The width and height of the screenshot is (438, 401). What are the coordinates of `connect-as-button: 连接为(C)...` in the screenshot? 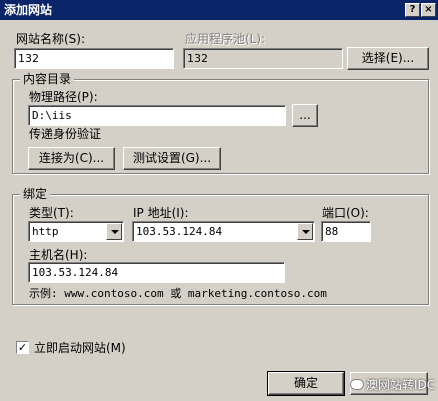 It's located at (71, 158).